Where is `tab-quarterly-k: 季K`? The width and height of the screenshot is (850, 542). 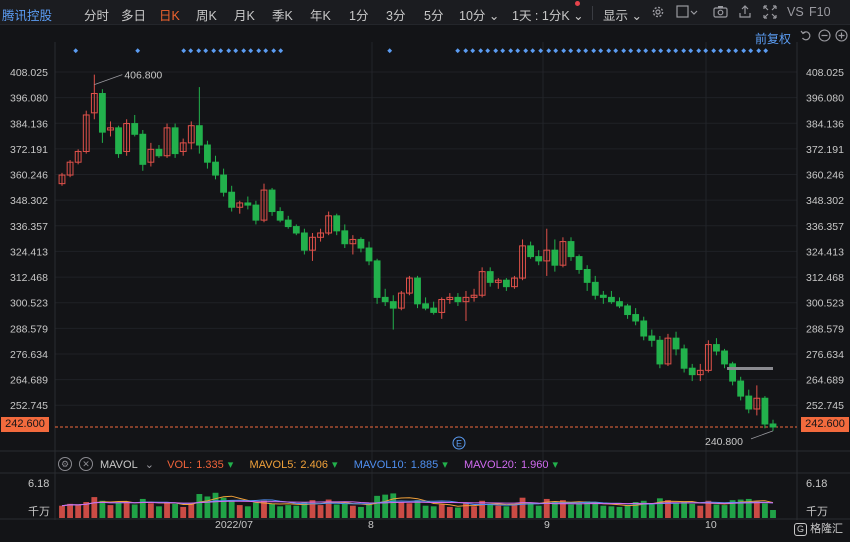
tab-quarterly-k: 季K is located at coordinates (282, 14).